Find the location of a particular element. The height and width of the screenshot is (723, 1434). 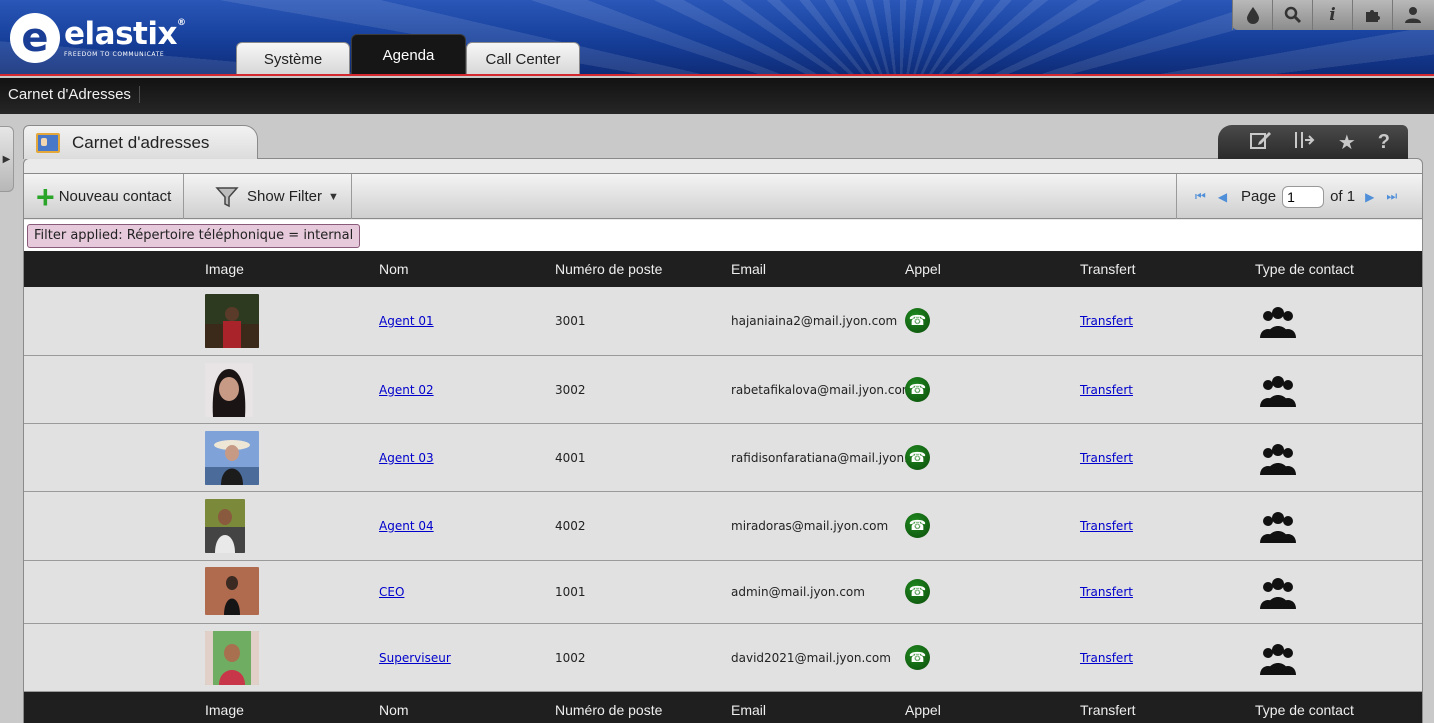

contact-email: admin@mail.jyon.com is located at coordinates (798, 592).